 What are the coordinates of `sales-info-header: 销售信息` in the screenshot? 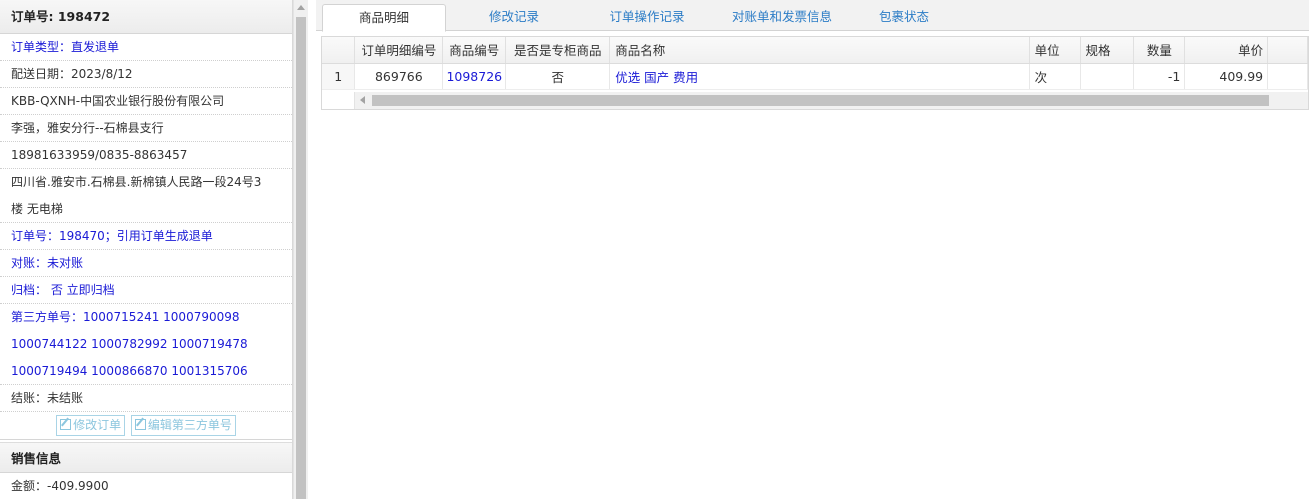 It's located at (146, 457).